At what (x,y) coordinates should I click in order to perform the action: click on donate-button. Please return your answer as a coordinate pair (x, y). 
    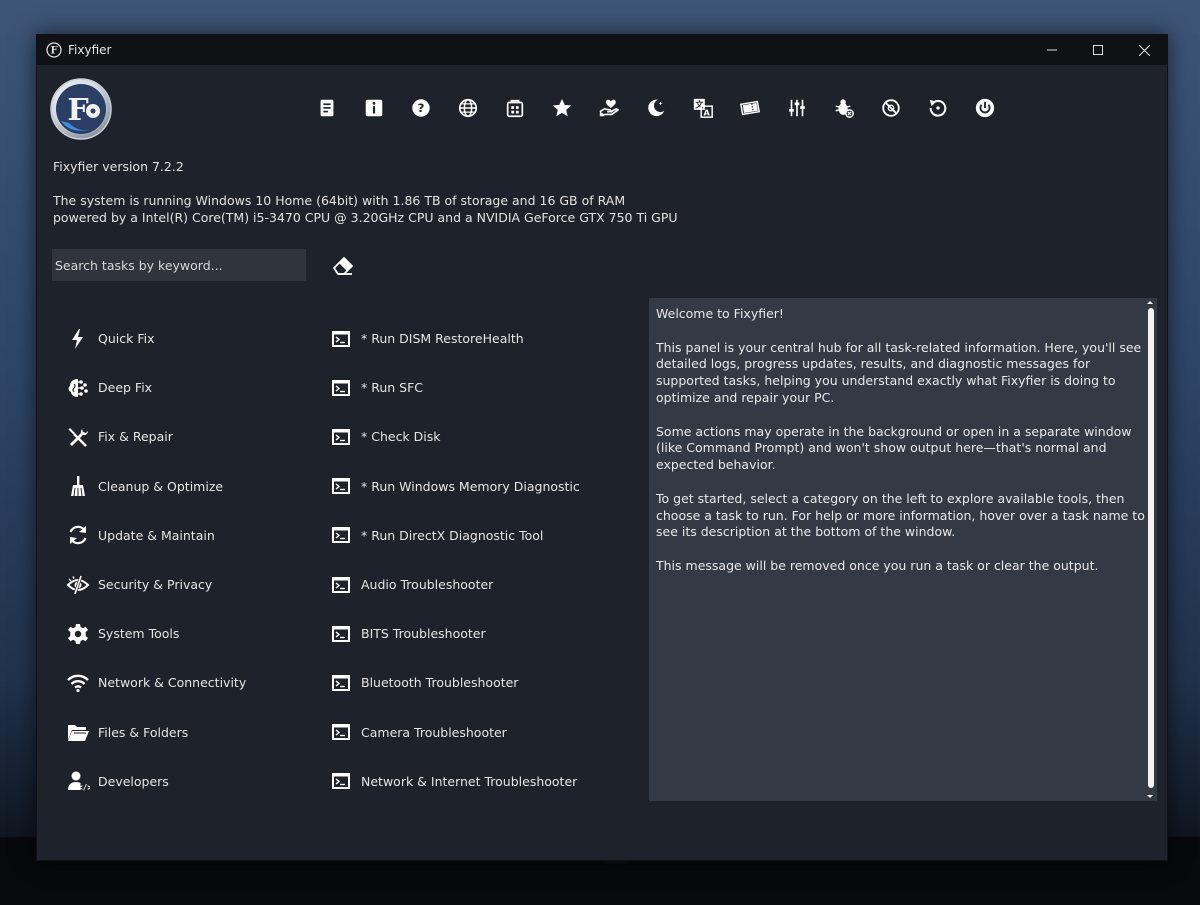
    Looking at the image, I should click on (608, 108).